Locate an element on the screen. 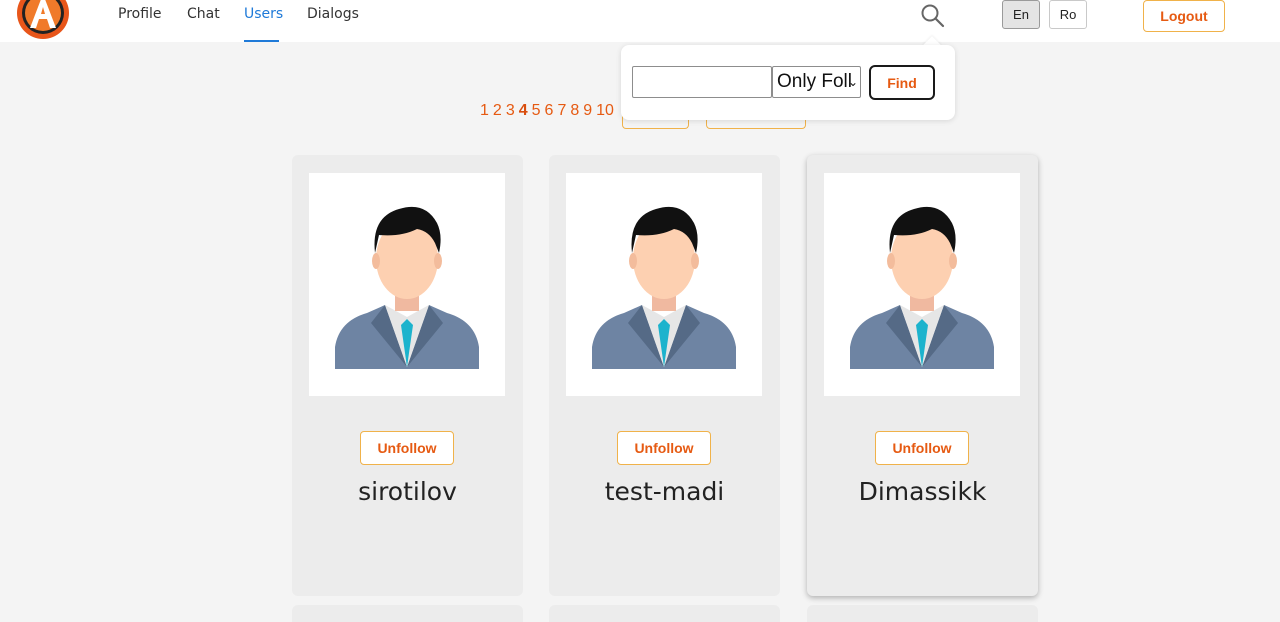 This screenshot has width=1280, height=622. nav-chat: Chat is located at coordinates (203, 14).